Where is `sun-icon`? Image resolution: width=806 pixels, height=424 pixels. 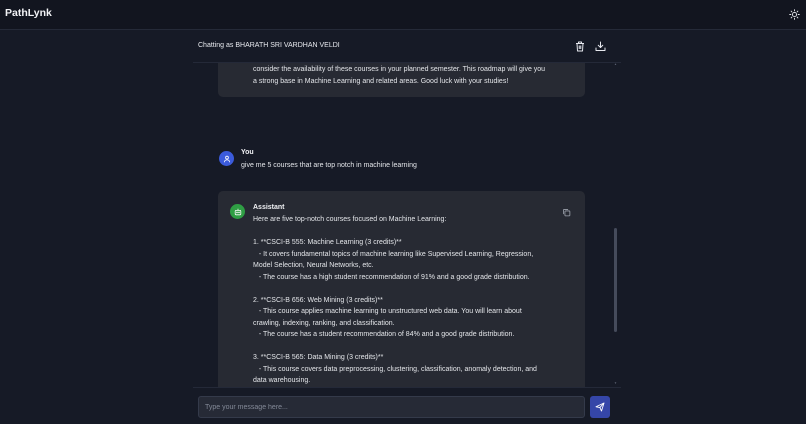
sun-icon is located at coordinates (794, 14).